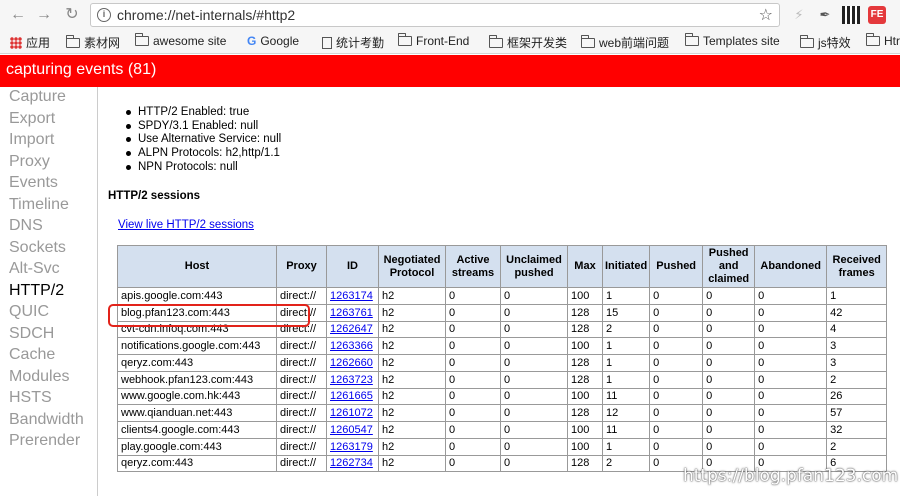  What do you see at coordinates (44, 15) in the screenshot?
I see `forward-icon: →` at bounding box center [44, 15].